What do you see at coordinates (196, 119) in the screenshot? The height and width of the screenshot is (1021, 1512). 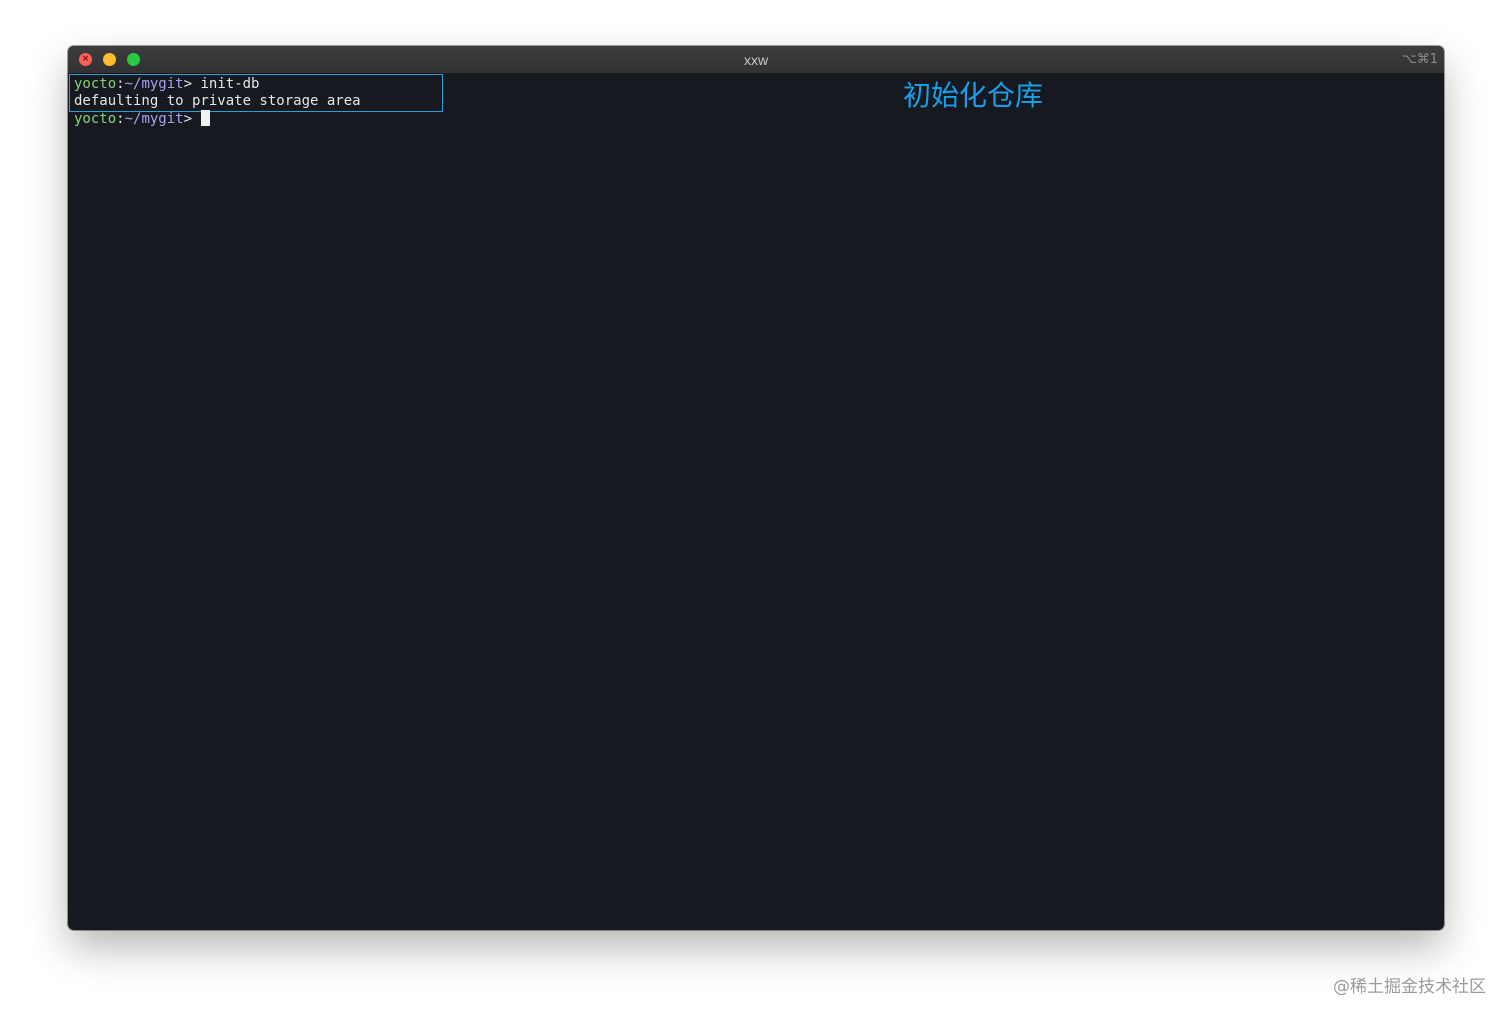 I see `command-text` at bounding box center [196, 119].